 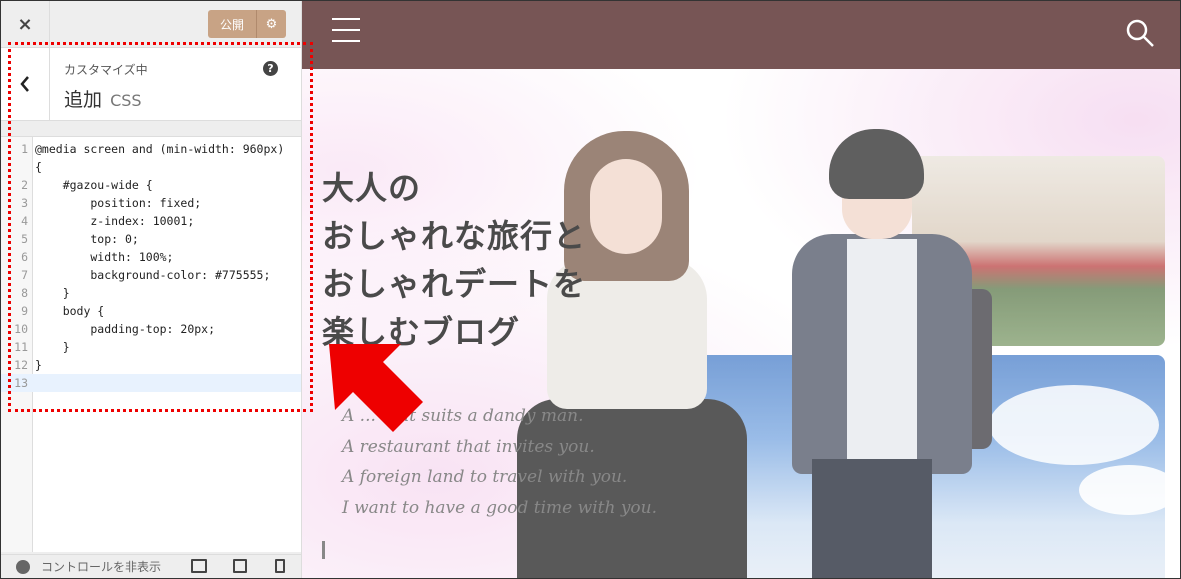 What do you see at coordinates (1140, 33) in the screenshot?
I see `search-icon` at bounding box center [1140, 33].